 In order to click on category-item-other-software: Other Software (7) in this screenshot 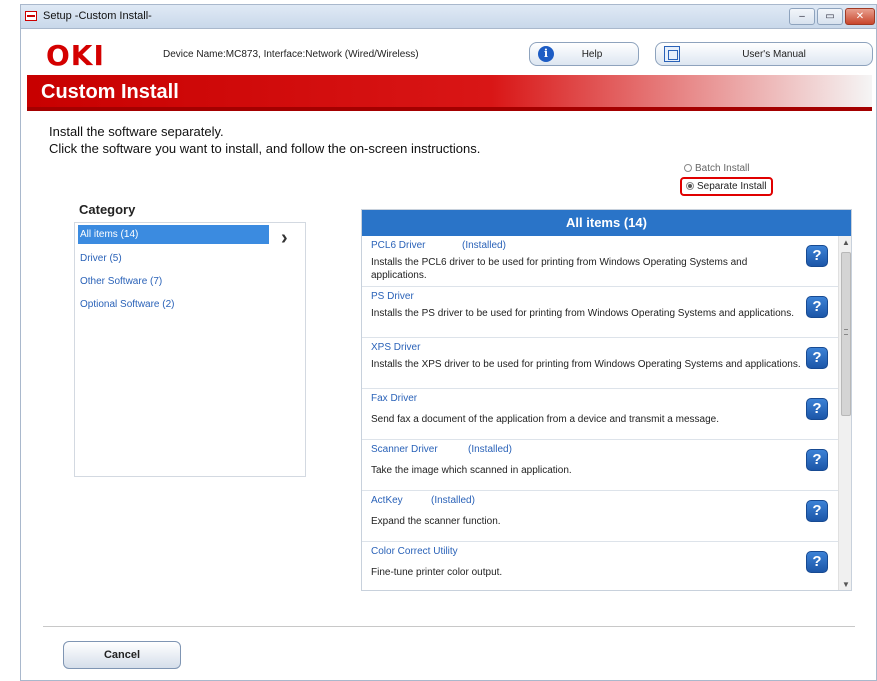, I will do `click(173, 281)`.